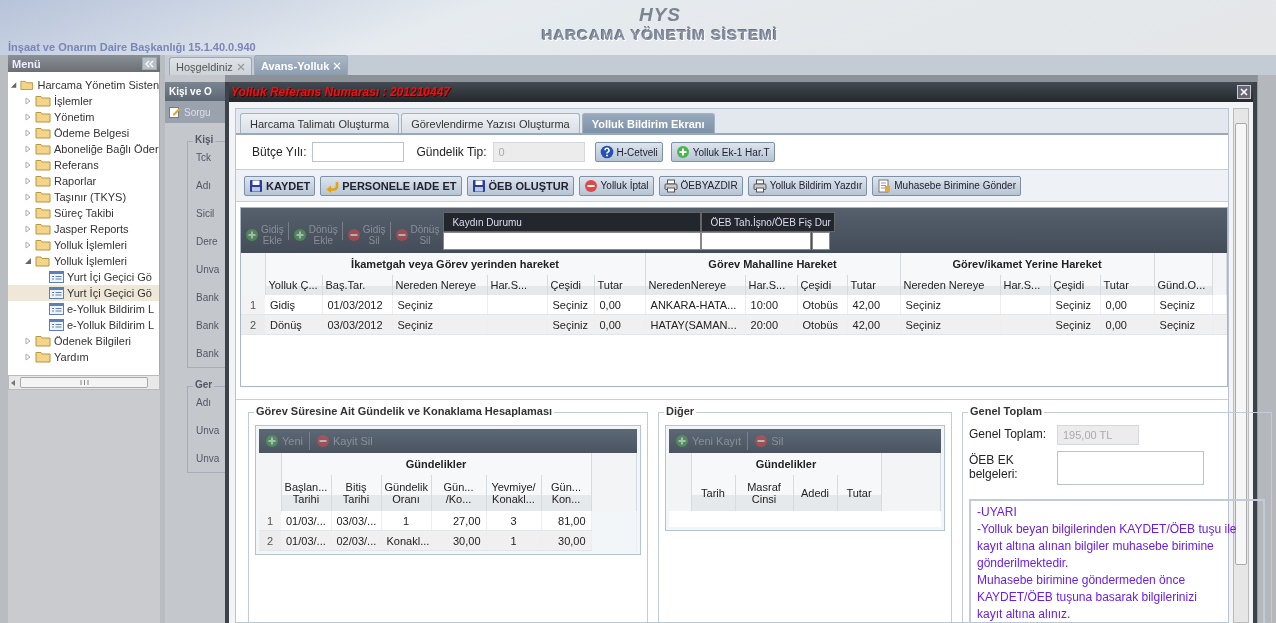 Image resolution: width=1276 pixels, height=623 pixels. Describe the element at coordinates (490, 123) in the screenshot. I see `dialog-tab: Görevlendirme Yazısı Oluşturma` at that location.